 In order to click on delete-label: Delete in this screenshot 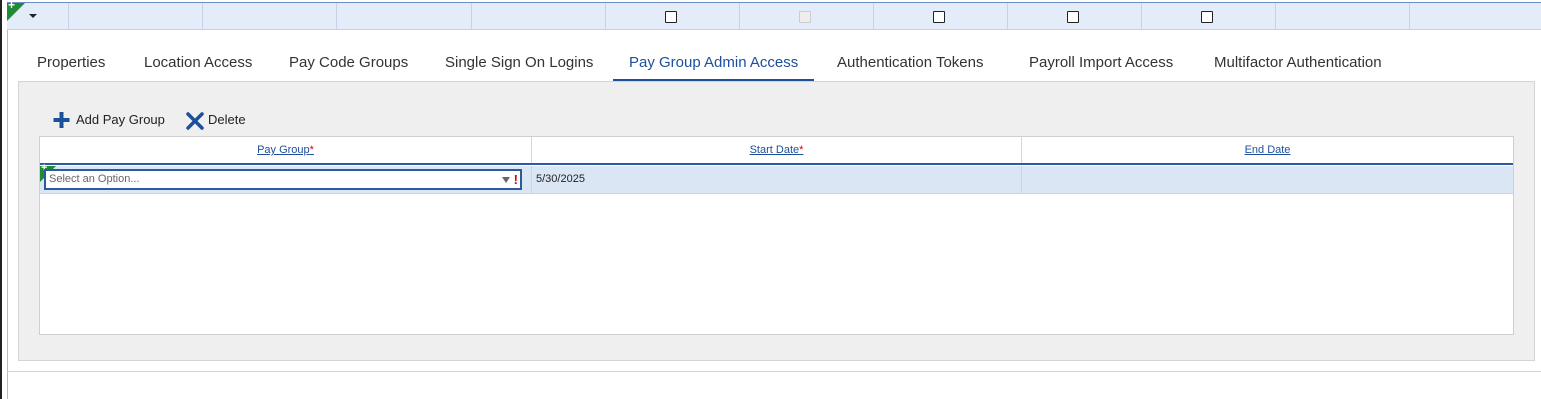, I will do `click(227, 119)`.